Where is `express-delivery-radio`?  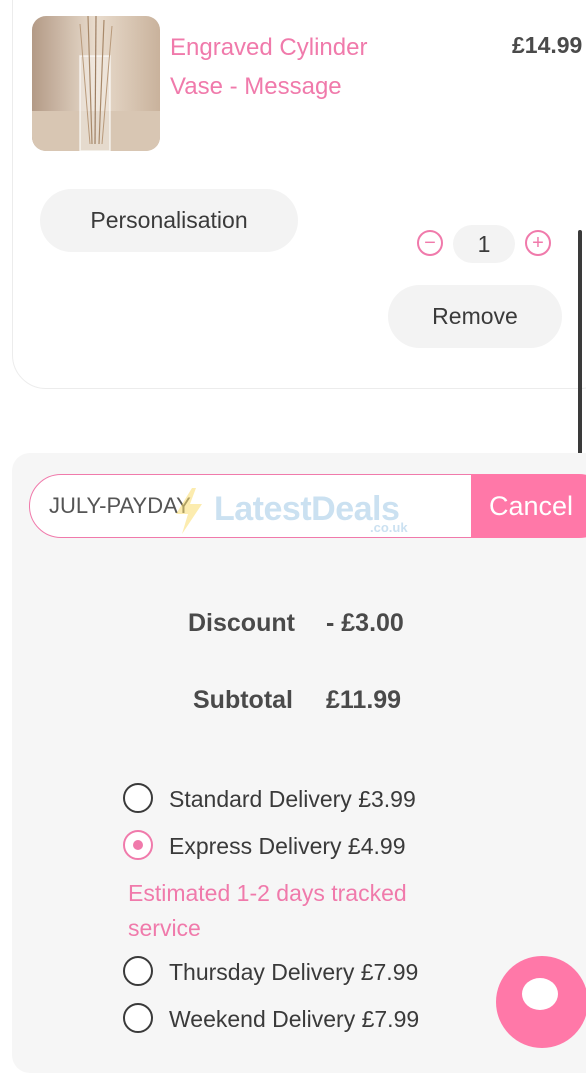 express-delivery-radio is located at coordinates (138, 845).